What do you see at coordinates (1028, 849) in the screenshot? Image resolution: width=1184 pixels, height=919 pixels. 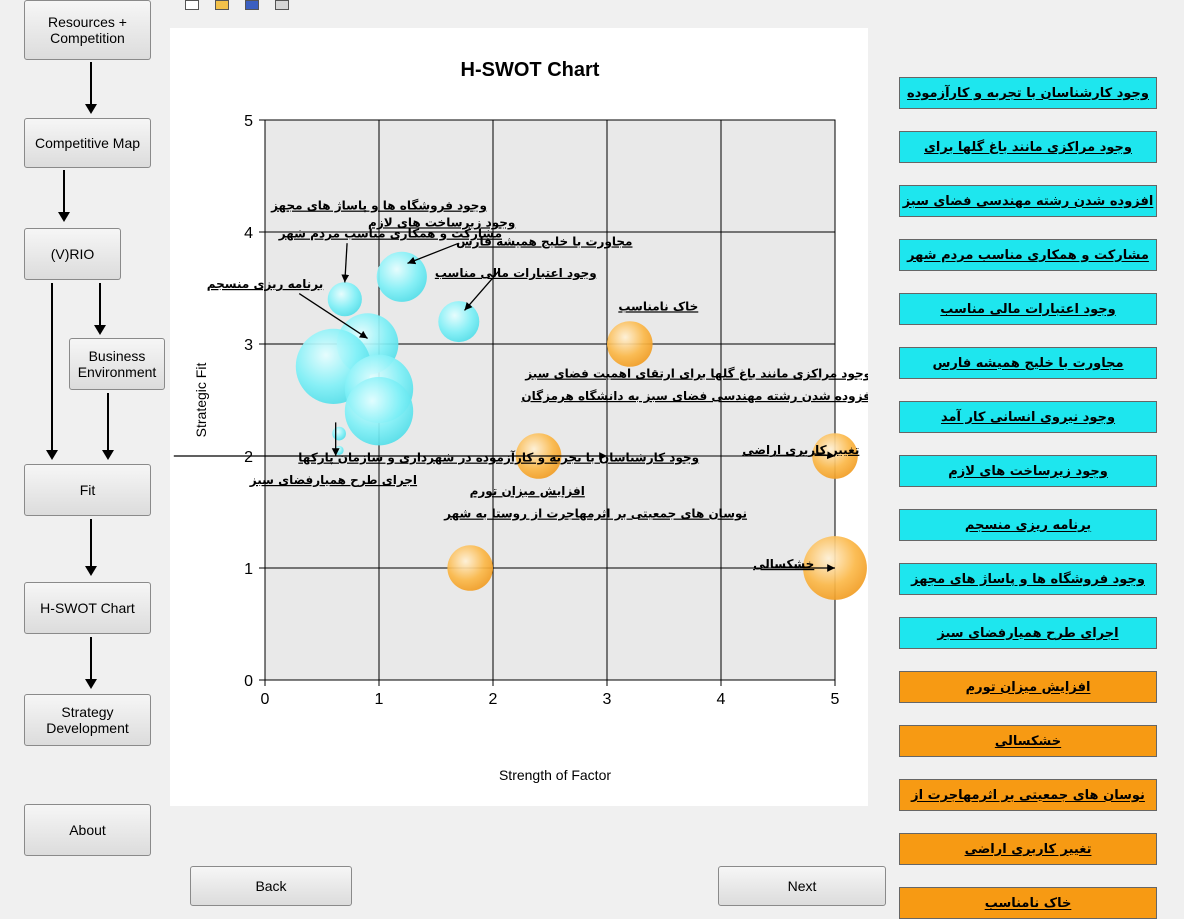 I see `weakness-factor-button: تغییر کاربری اراضی` at bounding box center [1028, 849].